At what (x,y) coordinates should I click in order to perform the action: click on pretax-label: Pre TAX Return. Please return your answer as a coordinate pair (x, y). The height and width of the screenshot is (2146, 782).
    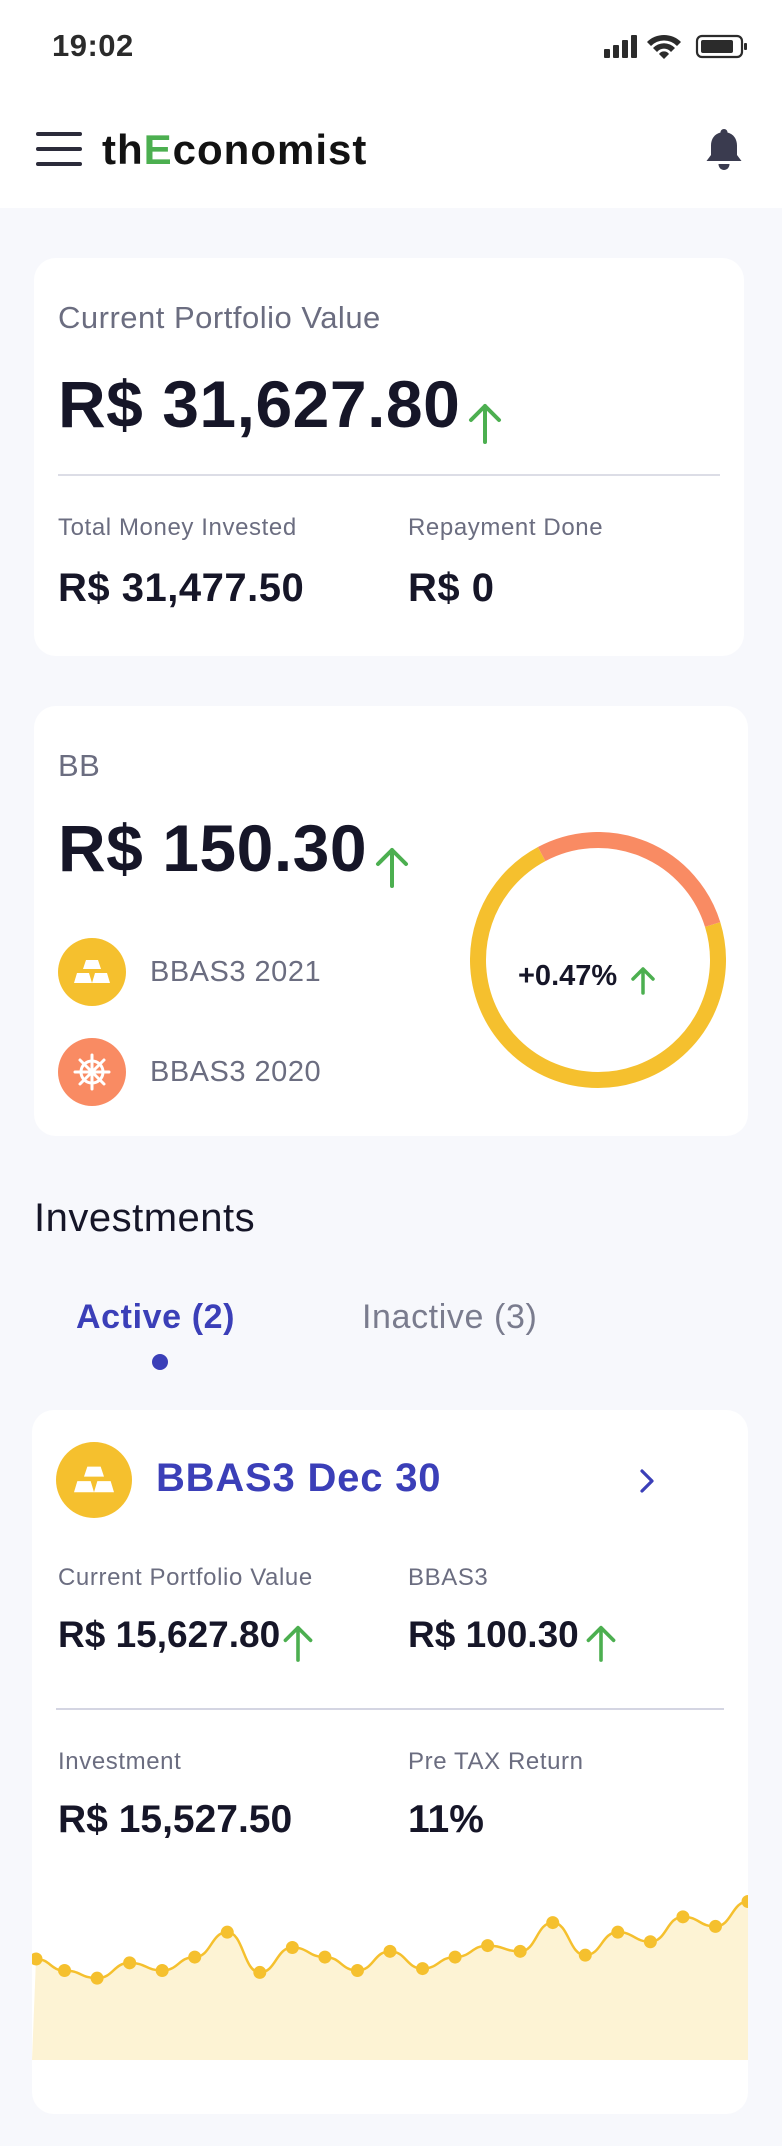
    Looking at the image, I should click on (496, 1761).